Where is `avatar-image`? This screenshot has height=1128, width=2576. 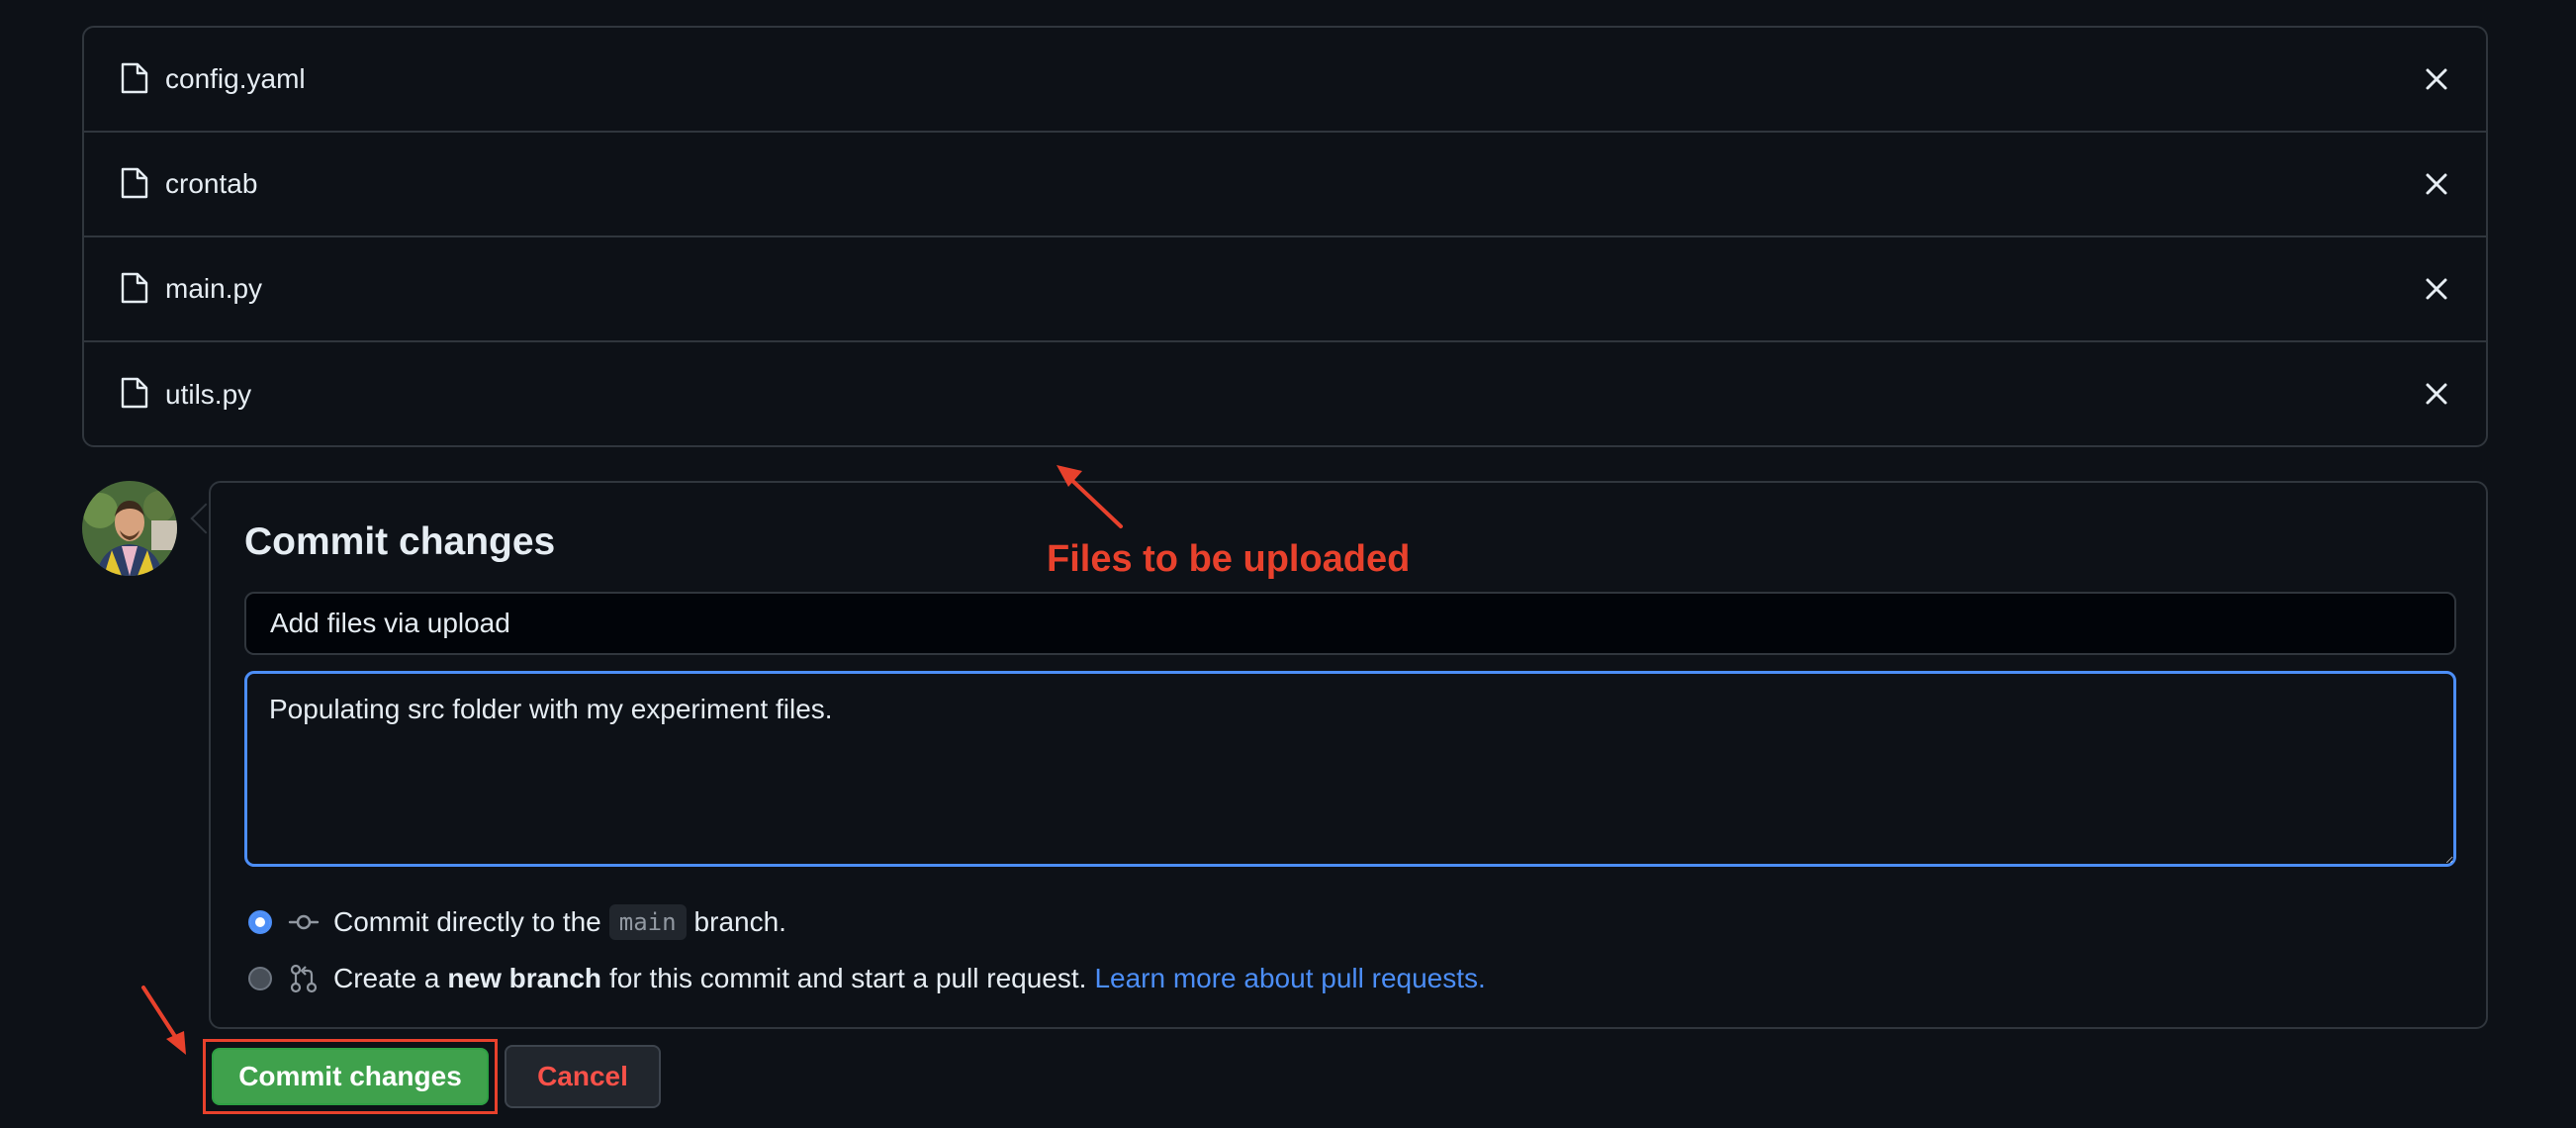 avatar-image is located at coordinates (129, 529).